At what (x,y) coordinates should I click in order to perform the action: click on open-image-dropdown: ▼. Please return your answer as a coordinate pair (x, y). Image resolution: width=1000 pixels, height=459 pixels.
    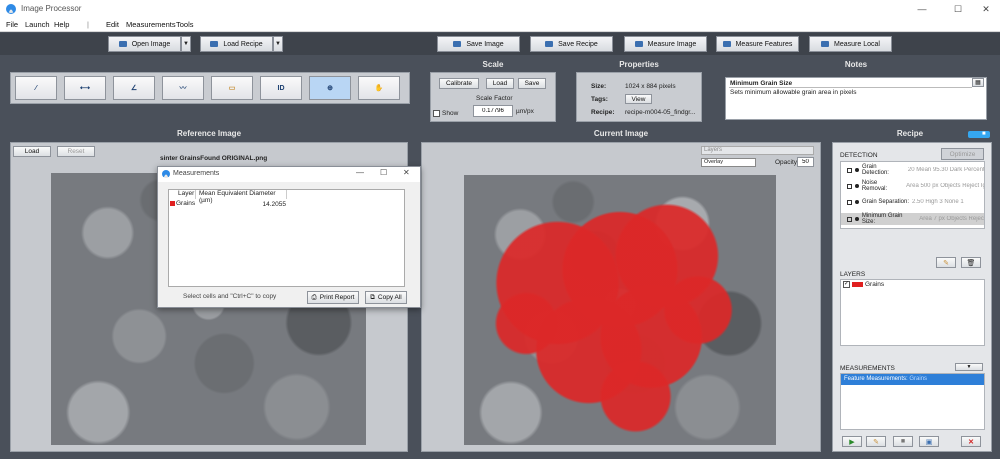
    Looking at the image, I should click on (186, 44).